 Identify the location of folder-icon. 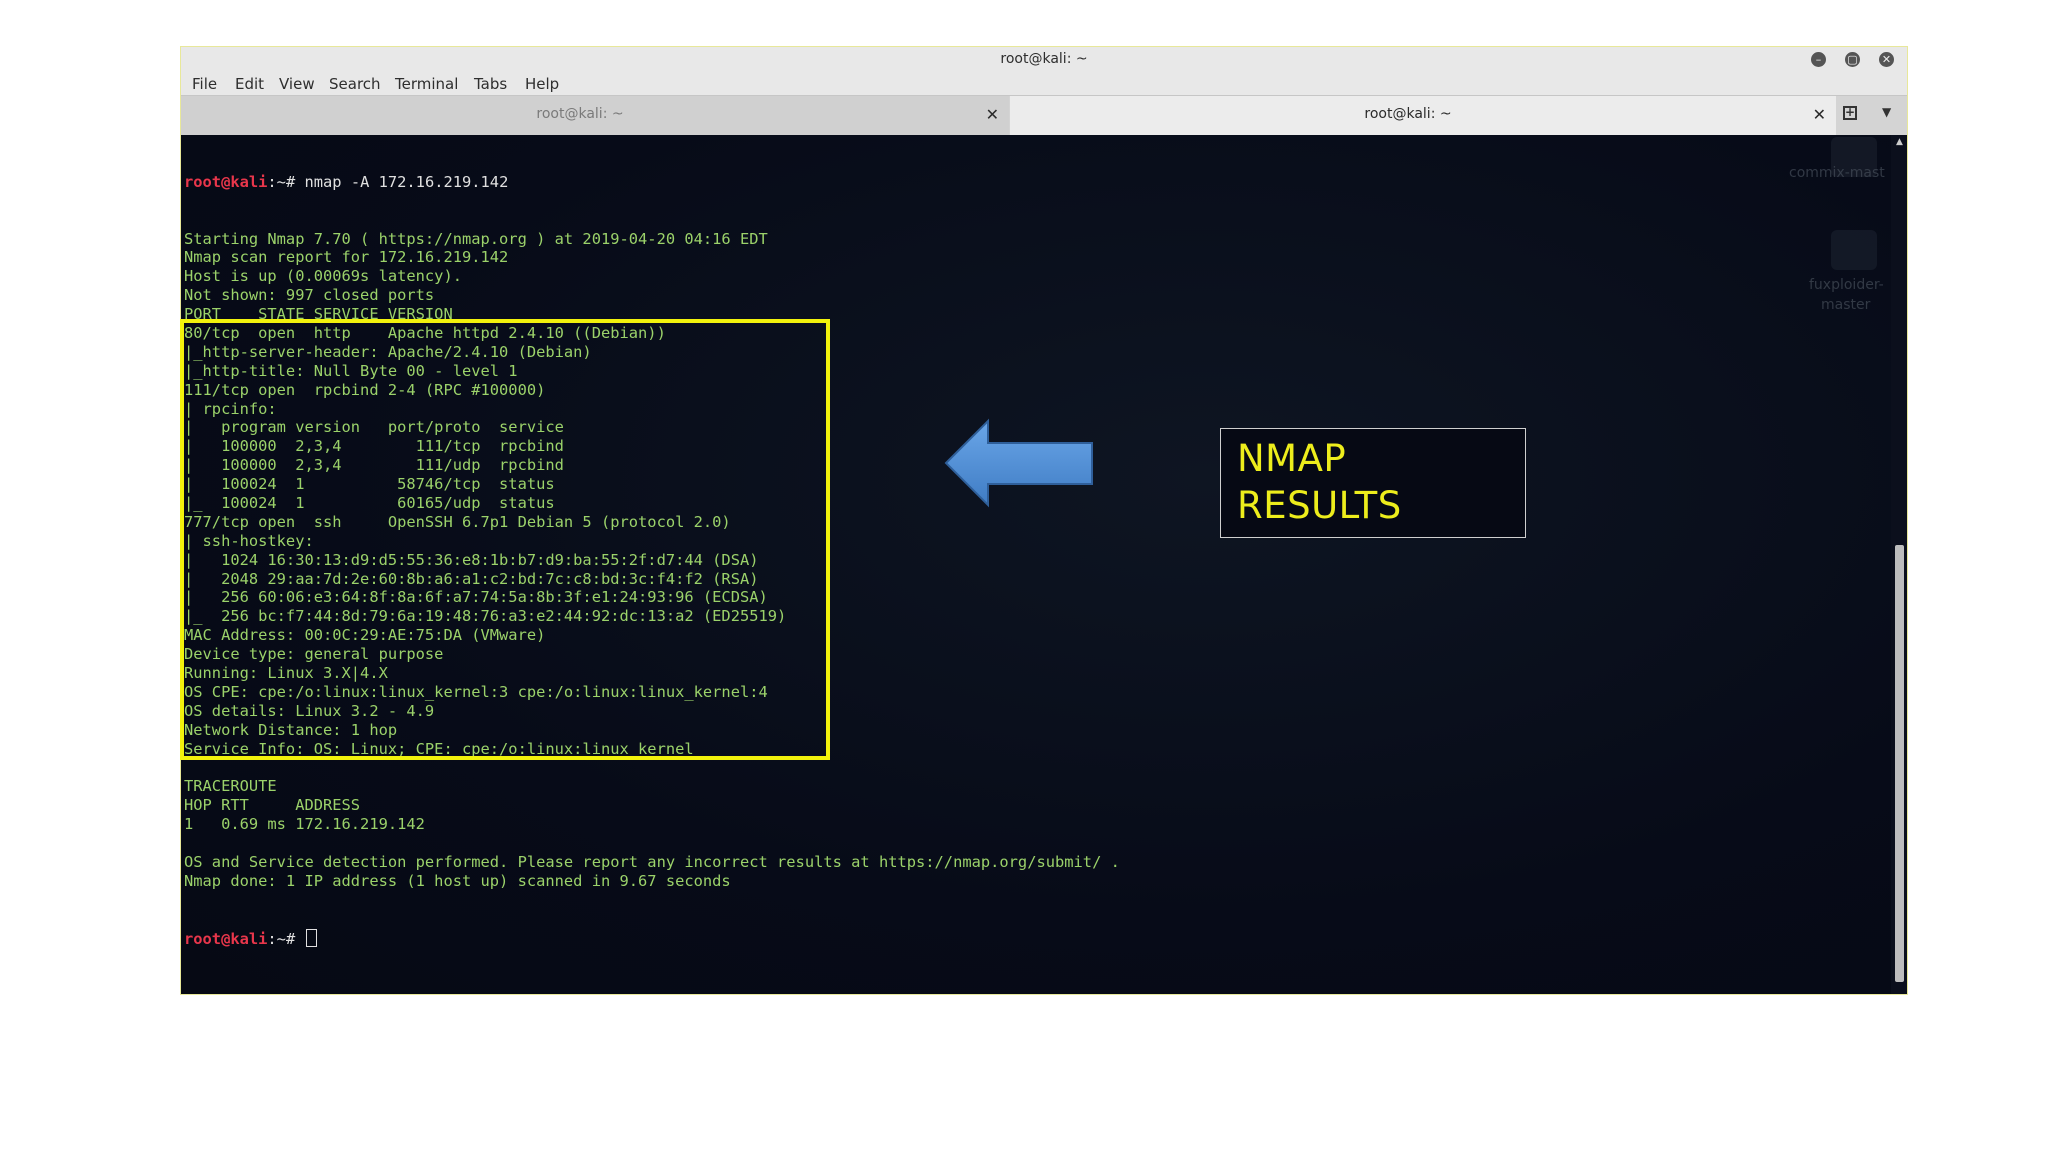
(1854, 250).